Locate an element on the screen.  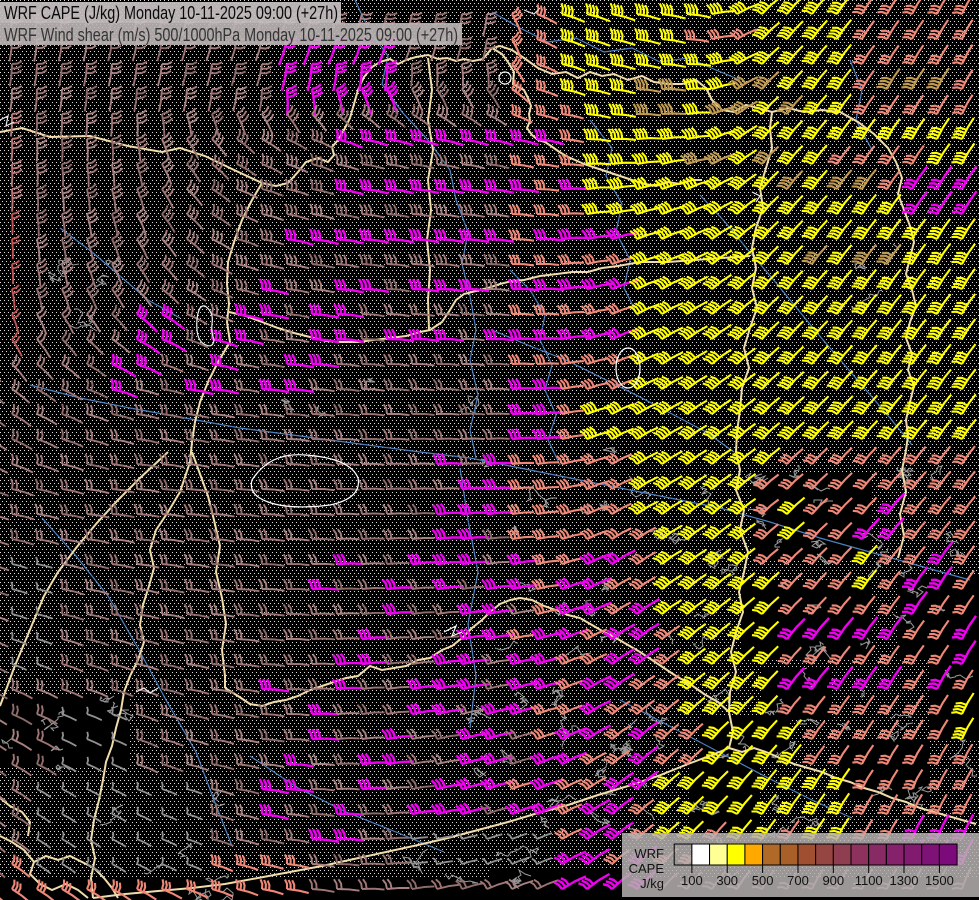
svg-text: J/kg is located at coordinates (652, 883).